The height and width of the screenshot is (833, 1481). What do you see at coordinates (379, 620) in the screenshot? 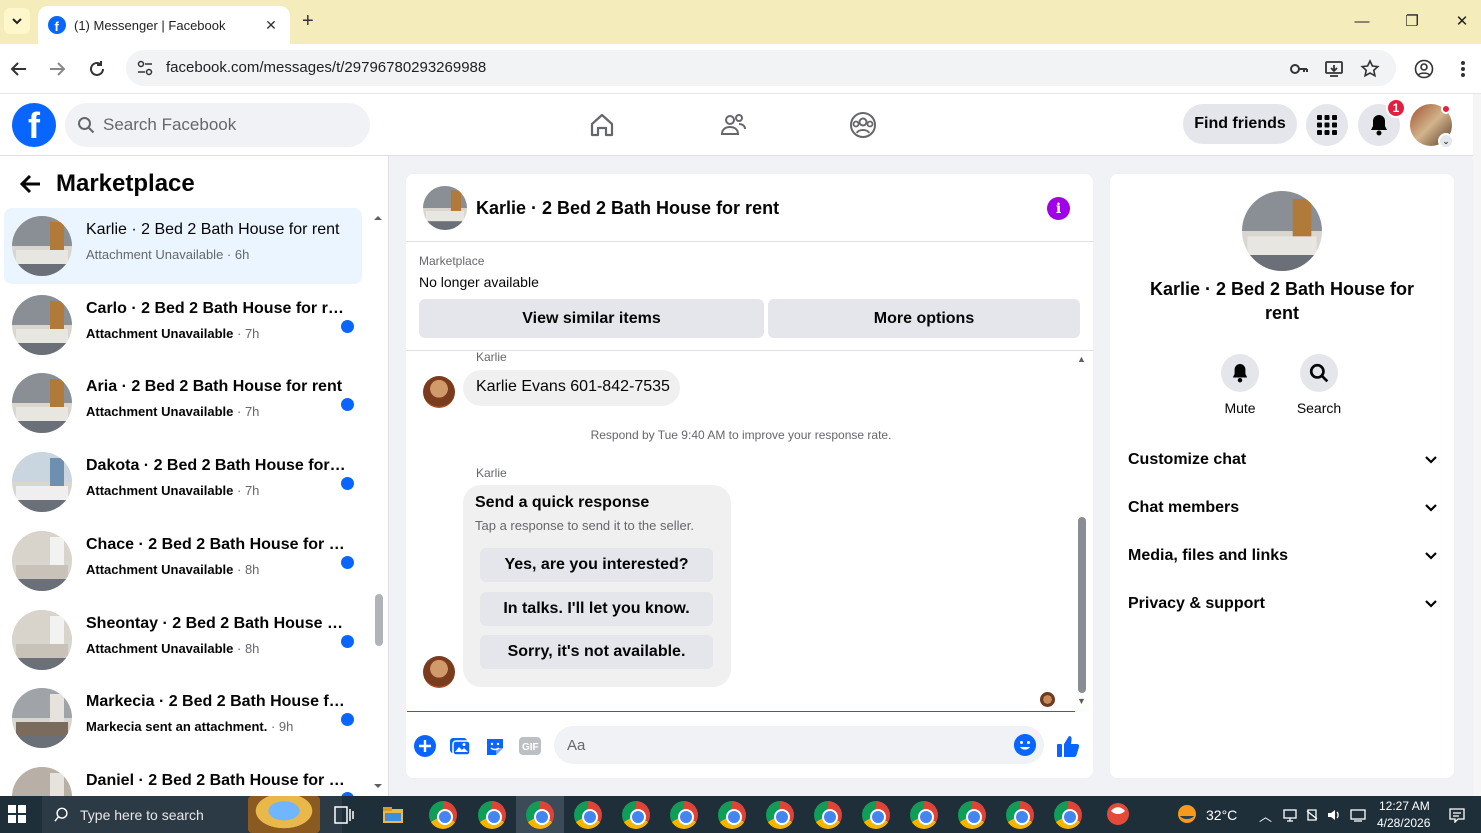
I see `sidebar-scroll-thumb` at bounding box center [379, 620].